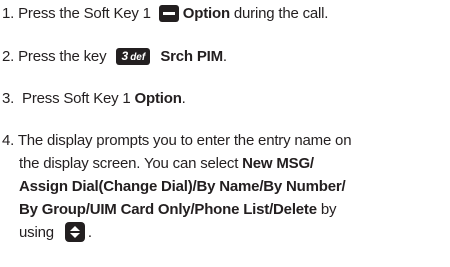  I want to click on step-text: Press Soft Key 1, so click(74, 98).